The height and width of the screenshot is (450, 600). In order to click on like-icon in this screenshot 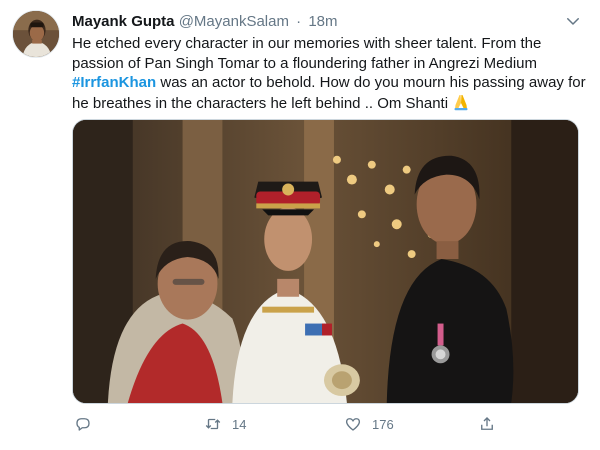, I will do `click(353, 424)`.